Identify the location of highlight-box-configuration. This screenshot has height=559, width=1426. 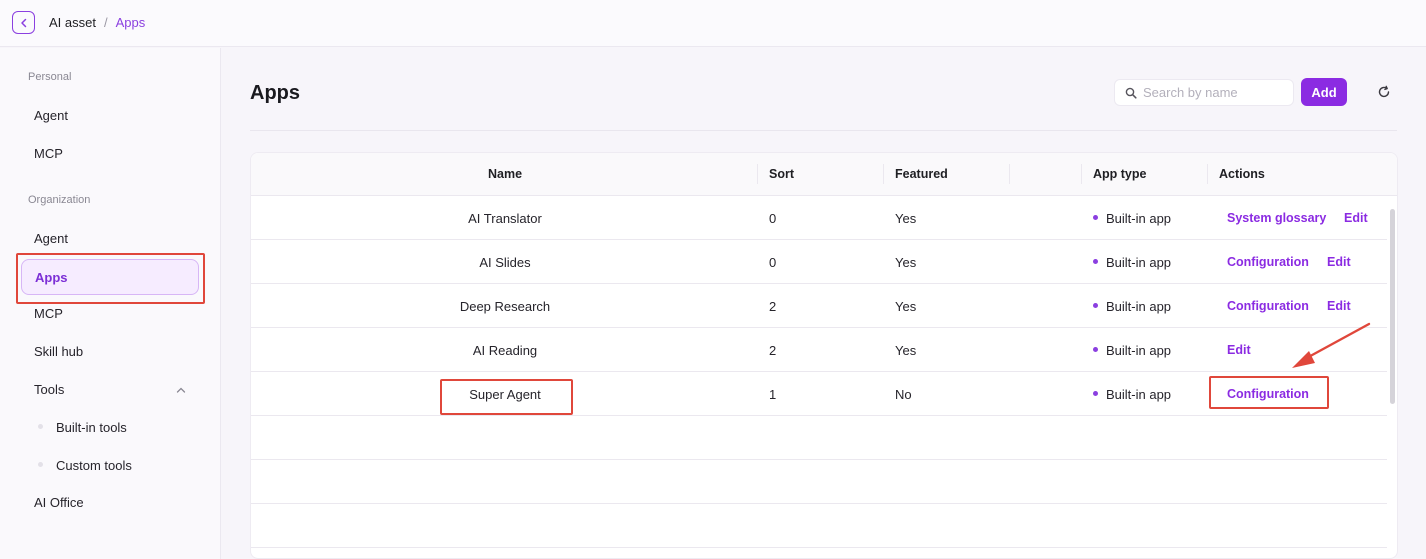
(1269, 392).